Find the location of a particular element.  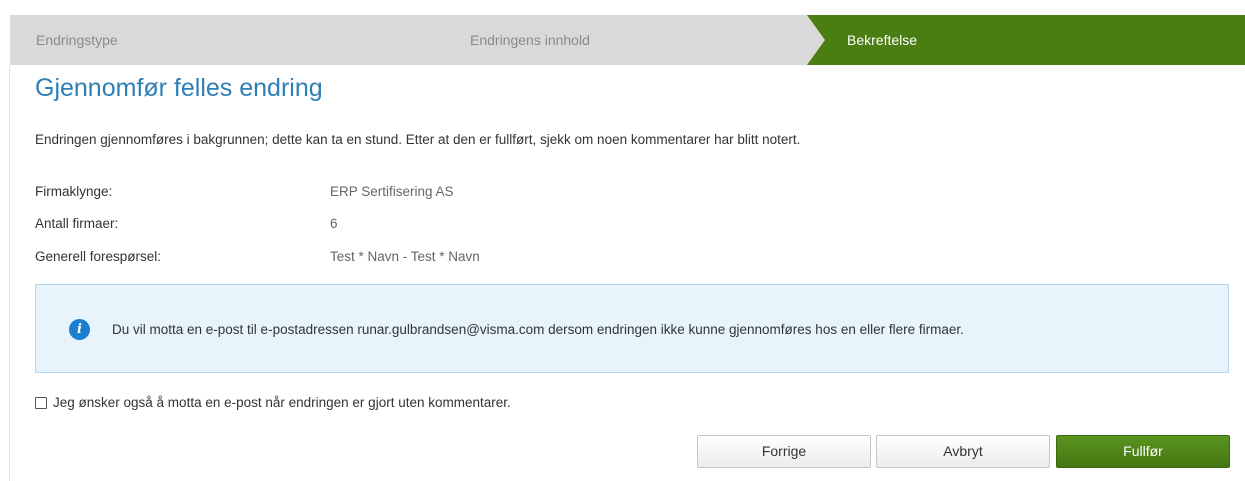

wizard-step-content: Endringens innhold is located at coordinates (530, 40).